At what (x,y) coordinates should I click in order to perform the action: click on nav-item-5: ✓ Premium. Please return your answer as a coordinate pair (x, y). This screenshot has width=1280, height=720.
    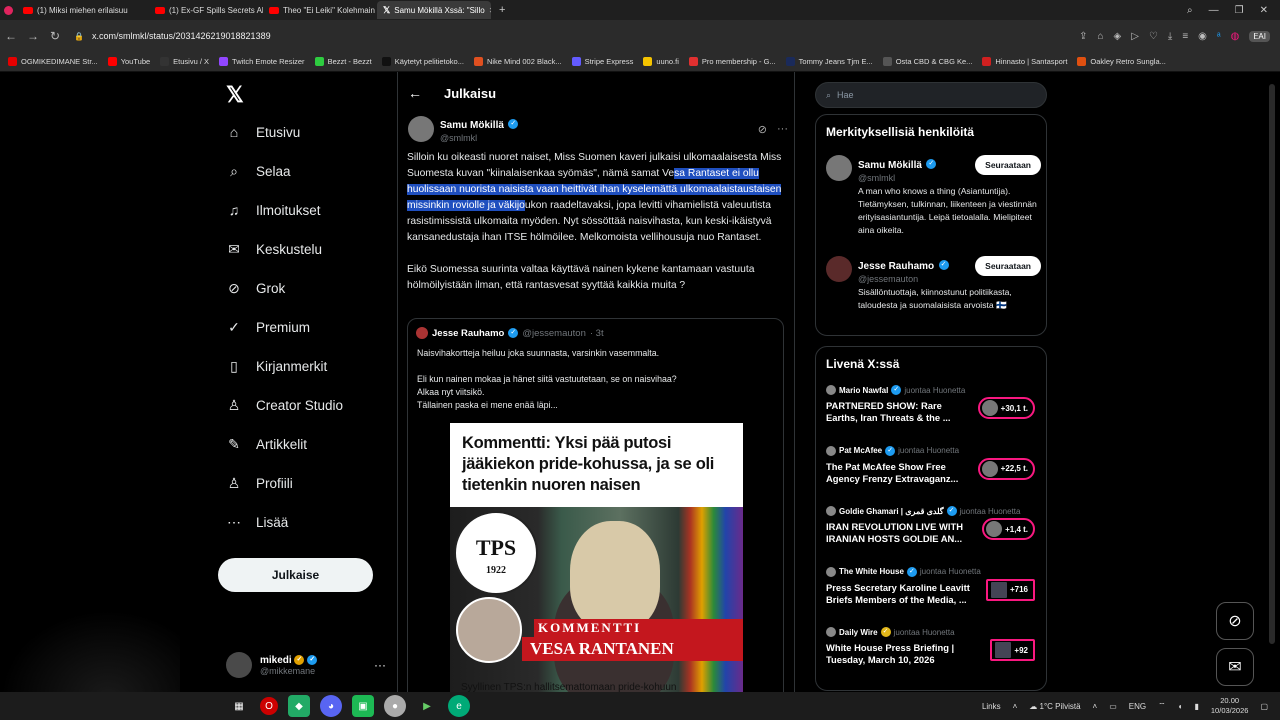
    Looking at the image, I should click on (268, 327).